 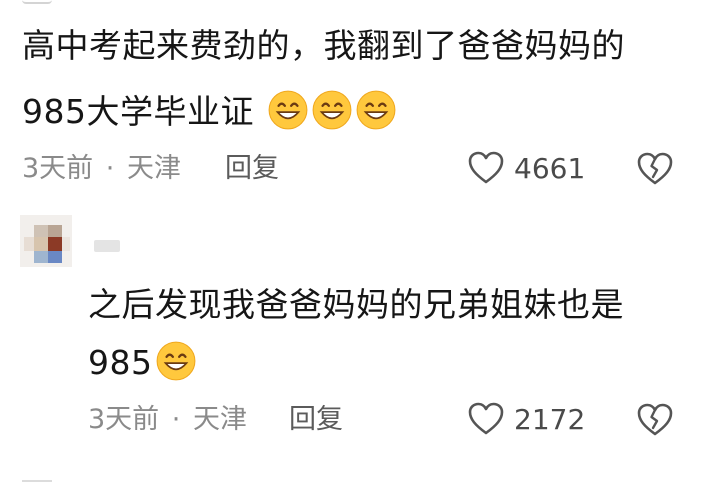 What do you see at coordinates (219, 419) in the screenshot?
I see `reply-location: 天津` at bounding box center [219, 419].